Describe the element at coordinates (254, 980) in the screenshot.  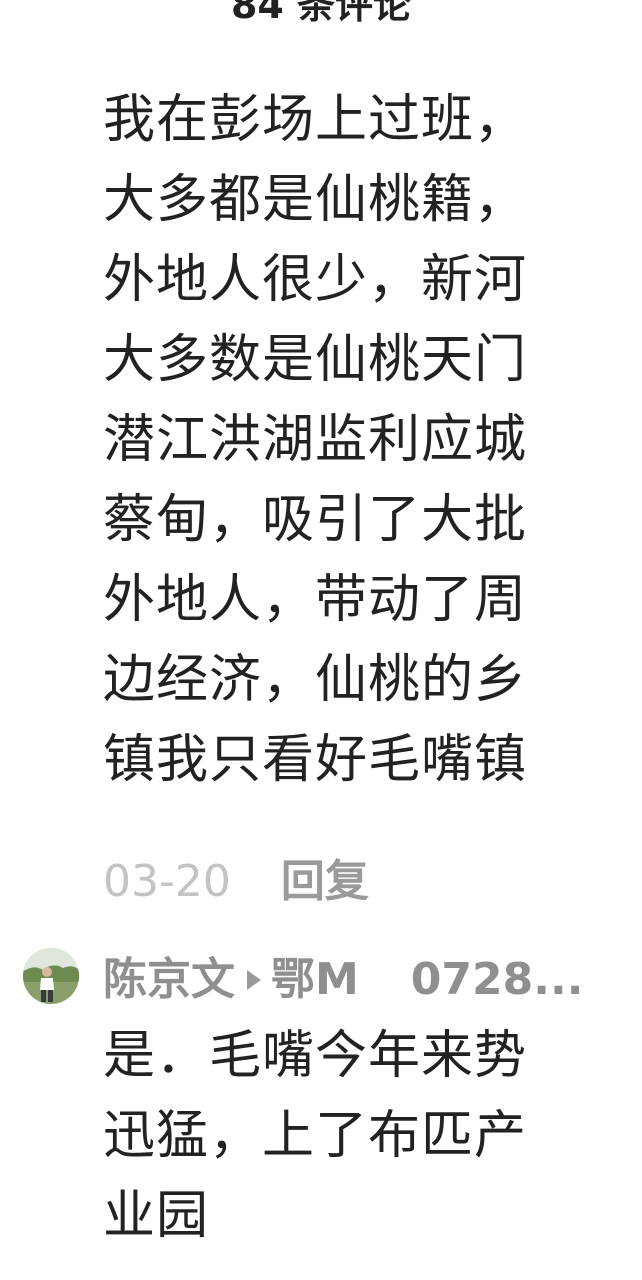
I see `reply-arrow-icon` at that location.